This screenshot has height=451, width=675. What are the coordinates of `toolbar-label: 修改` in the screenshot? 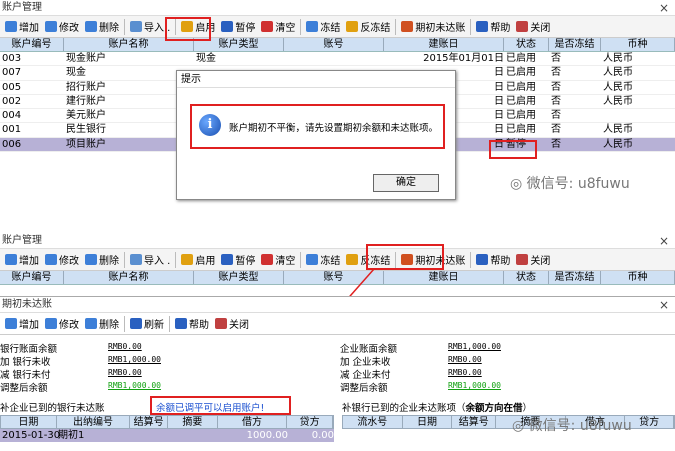 It's located at (69, 28).